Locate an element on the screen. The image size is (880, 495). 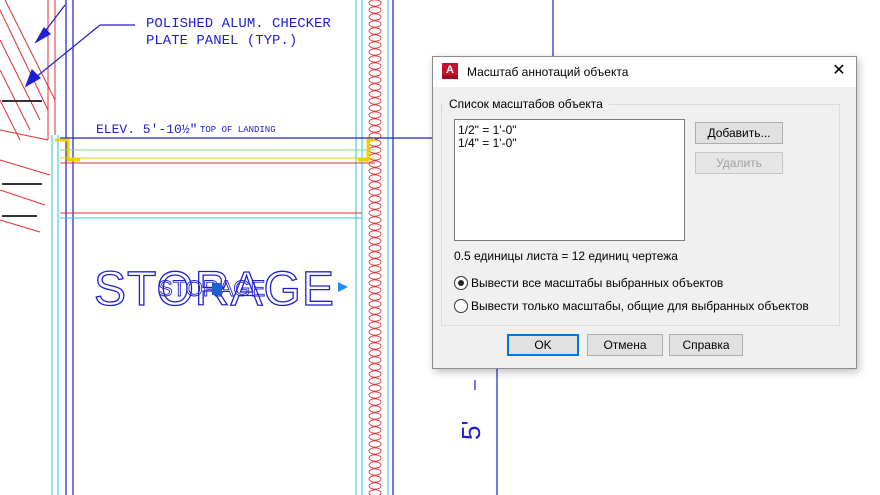
radio-common-button is located at coordinates (461, 306).